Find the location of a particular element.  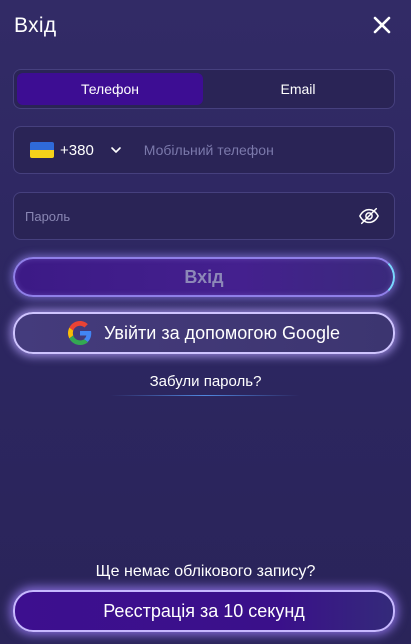

phone-input is located at coordinates (267, 150).